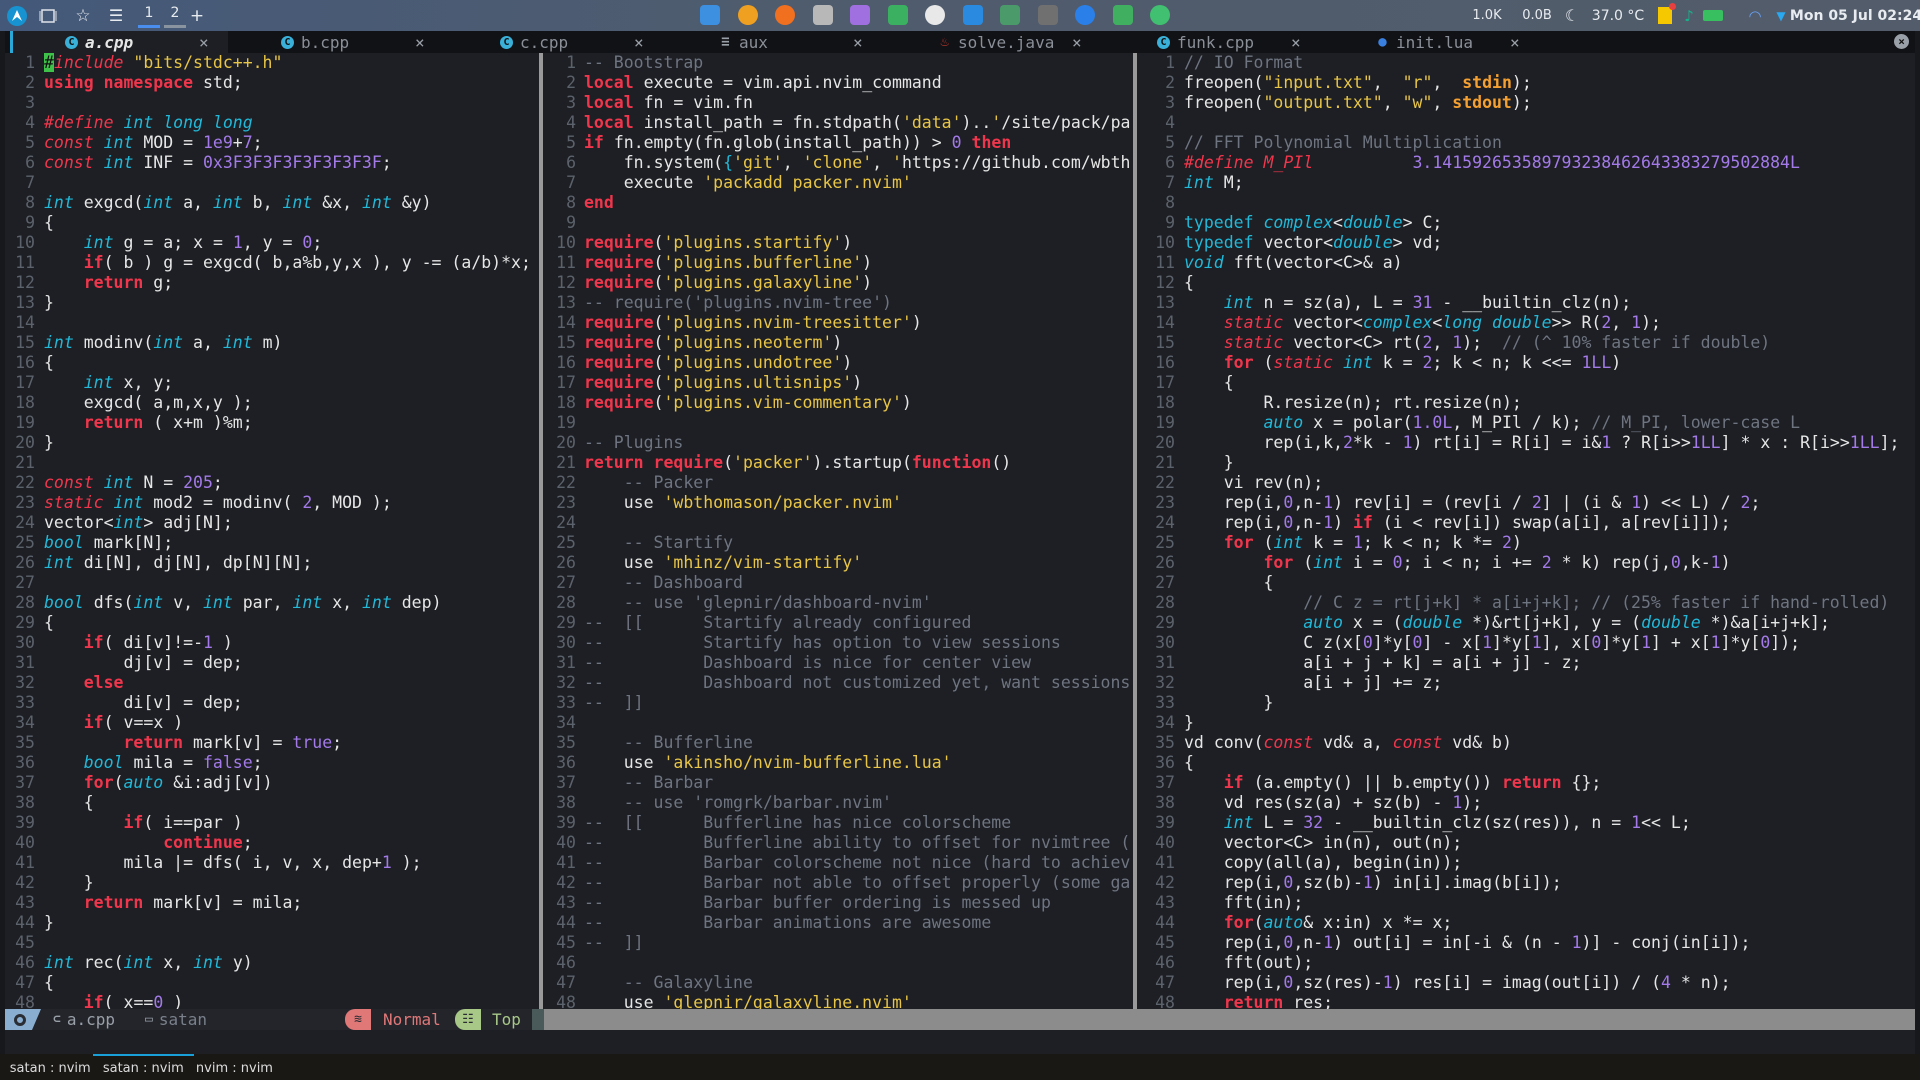 This screenshot has height=1080, width=1920. What do you see at coordinates (1120, 122) in the screenshot?
I see `code-token: pa` at bounding box center [1120, 122].